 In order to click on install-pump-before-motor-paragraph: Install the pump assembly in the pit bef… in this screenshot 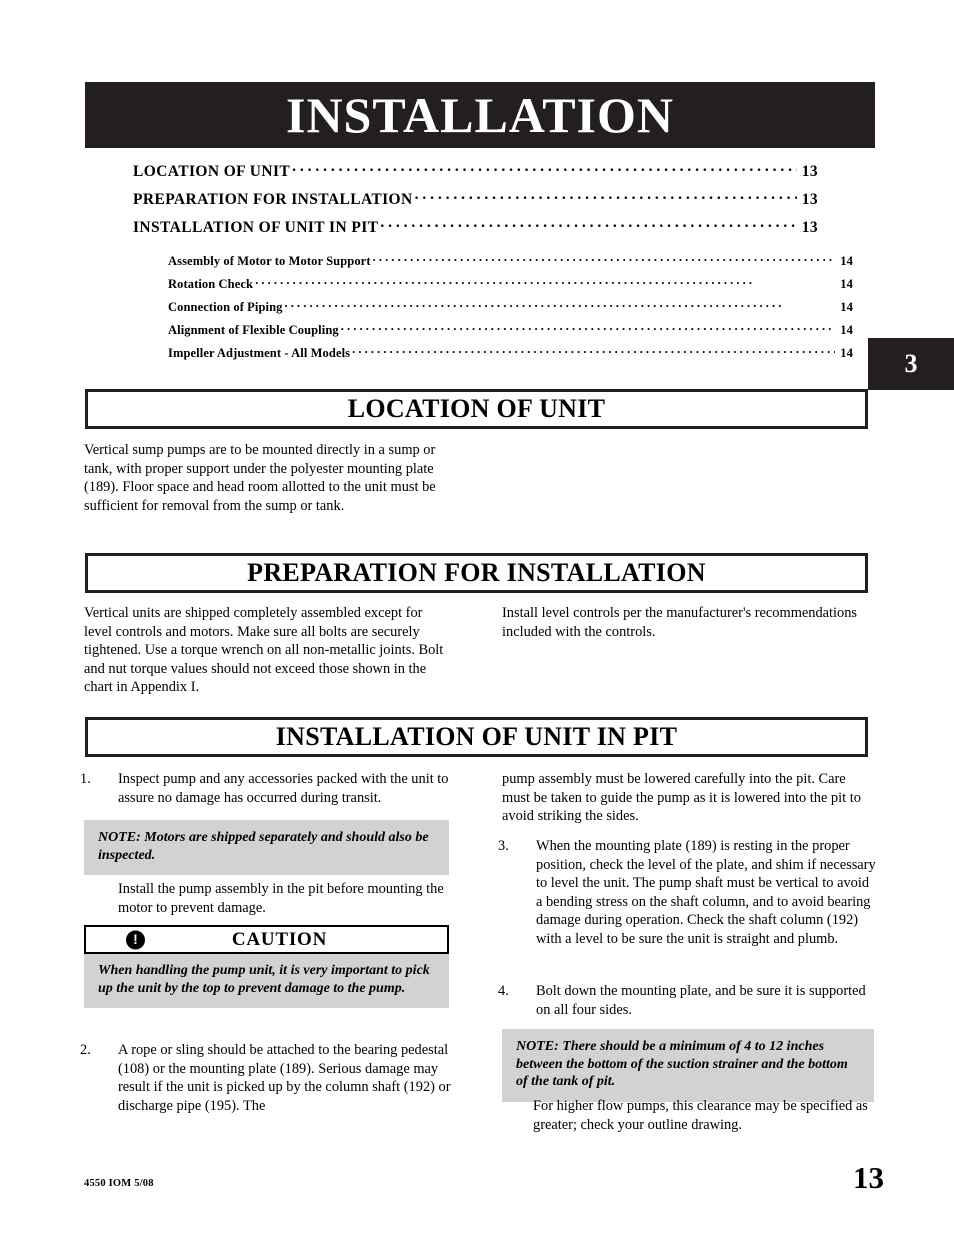, I will do `click(281, 898)`.